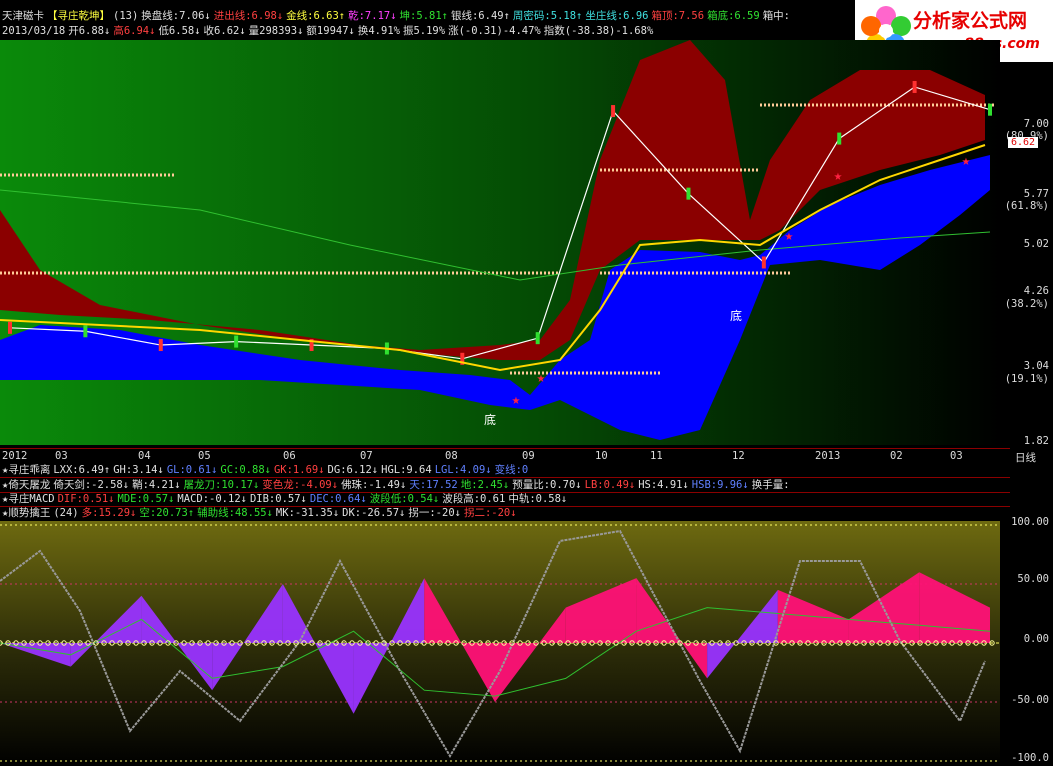  Describe the element at coordinates (126, 16) in the screenshot. I see `indicator-value: (13)` at that location.